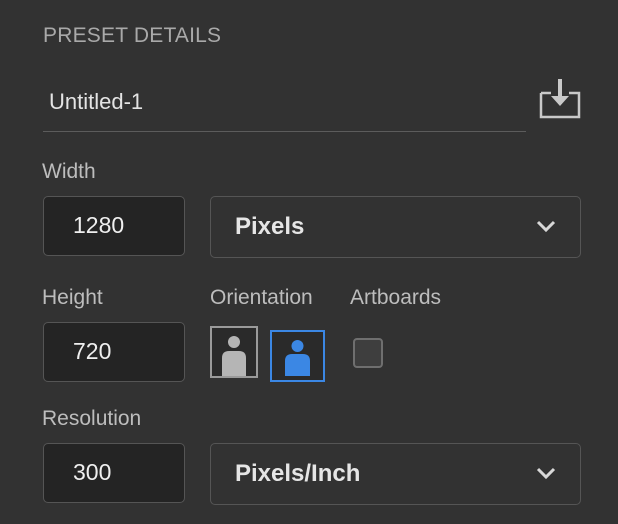 This screenshot has height=524, width=618. Describe the element at coordinates (69, 171) in the screenshot. I see `width-label: Width` at that location.